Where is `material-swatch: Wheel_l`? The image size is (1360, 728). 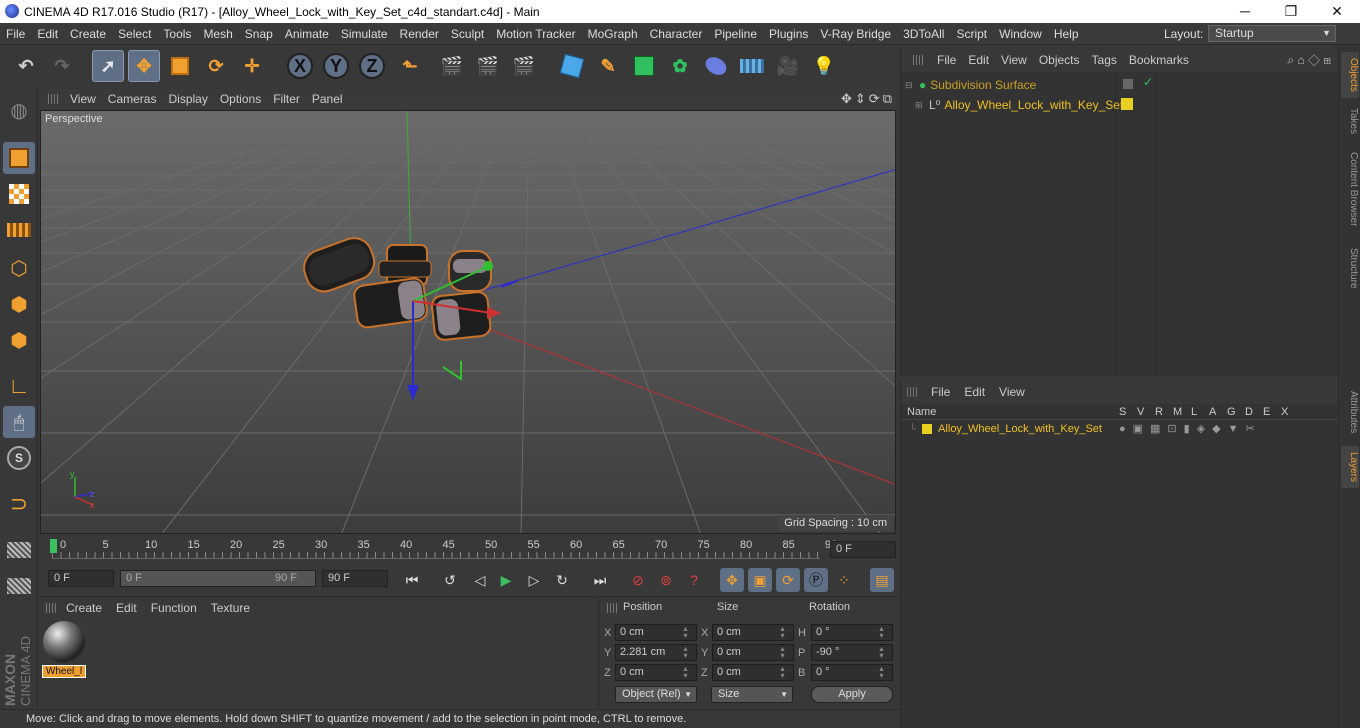
material-swatch: Wheel_l is located at coordinates (64, 650).